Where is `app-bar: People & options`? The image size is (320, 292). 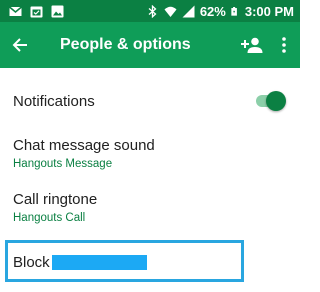
app-bar: People & options is located at coordinates (150, 45).